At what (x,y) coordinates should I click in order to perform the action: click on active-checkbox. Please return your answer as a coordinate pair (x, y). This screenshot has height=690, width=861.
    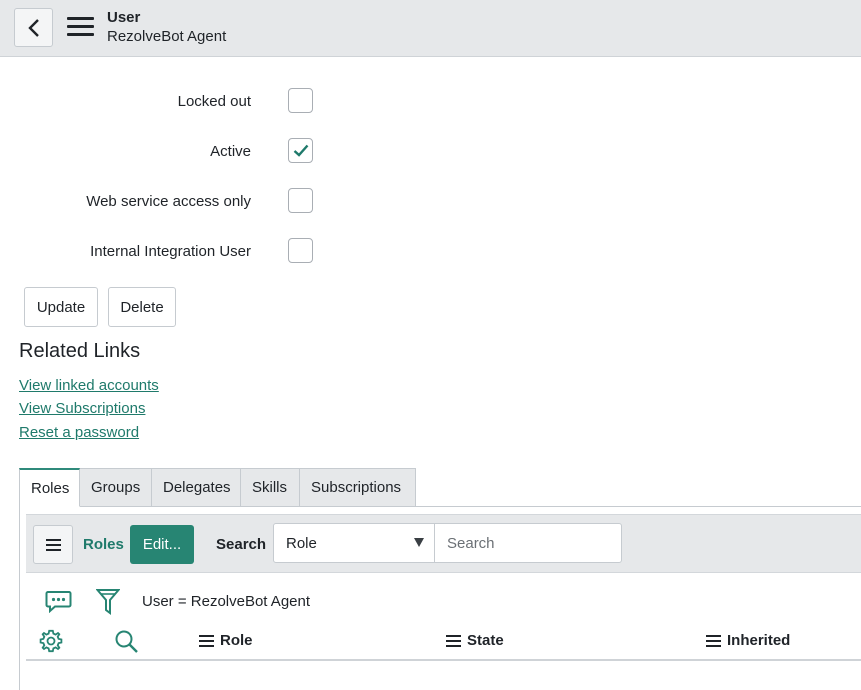
    Looking at the image, I should click on (300, 150).